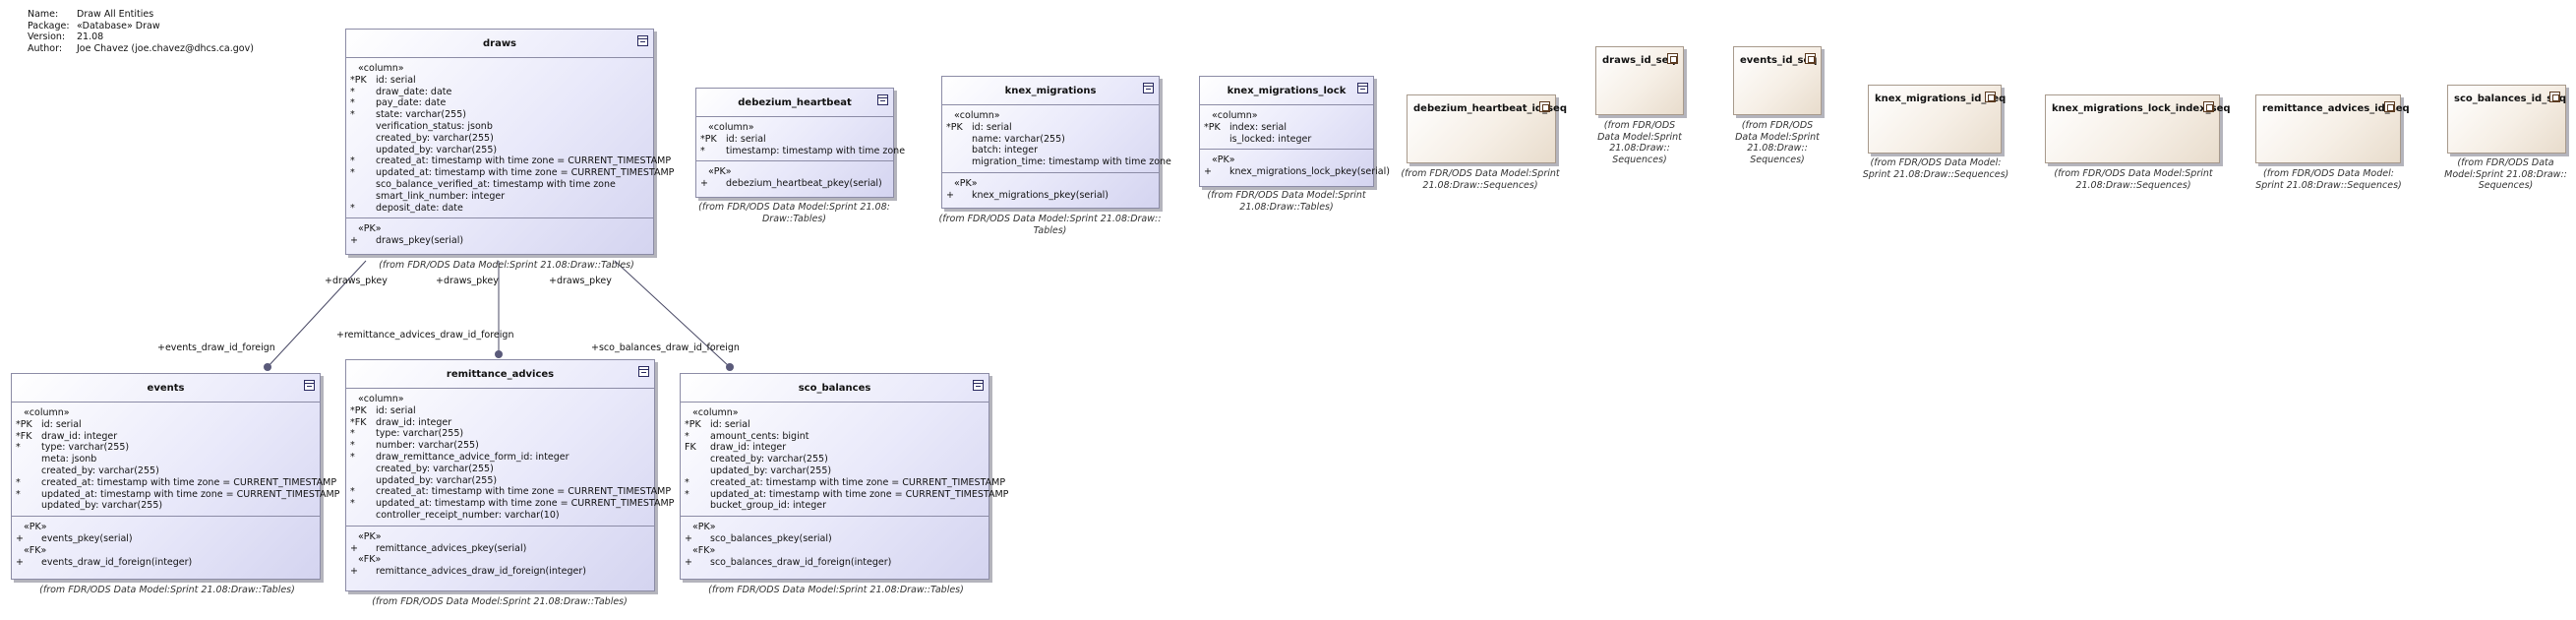 The height and width of the screenshot is (620, 2576). I want to click on table-title: events, so click(166, 388).